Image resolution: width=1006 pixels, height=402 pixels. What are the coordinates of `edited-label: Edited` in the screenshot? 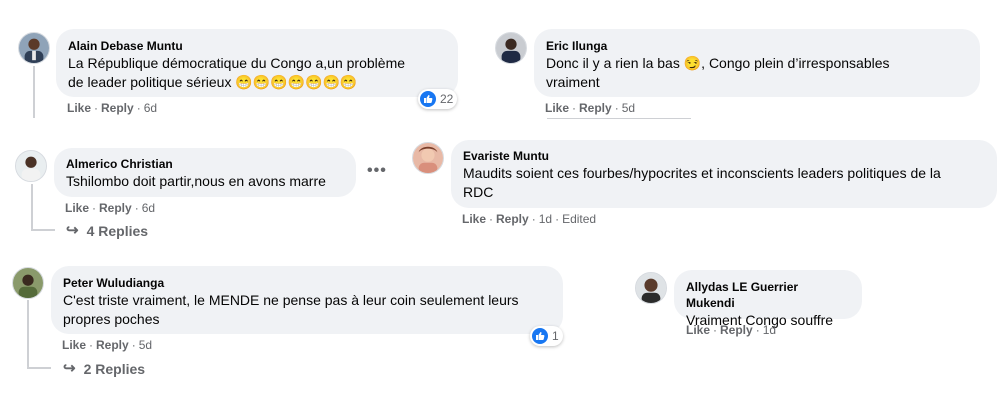 It's located at (579, 219).